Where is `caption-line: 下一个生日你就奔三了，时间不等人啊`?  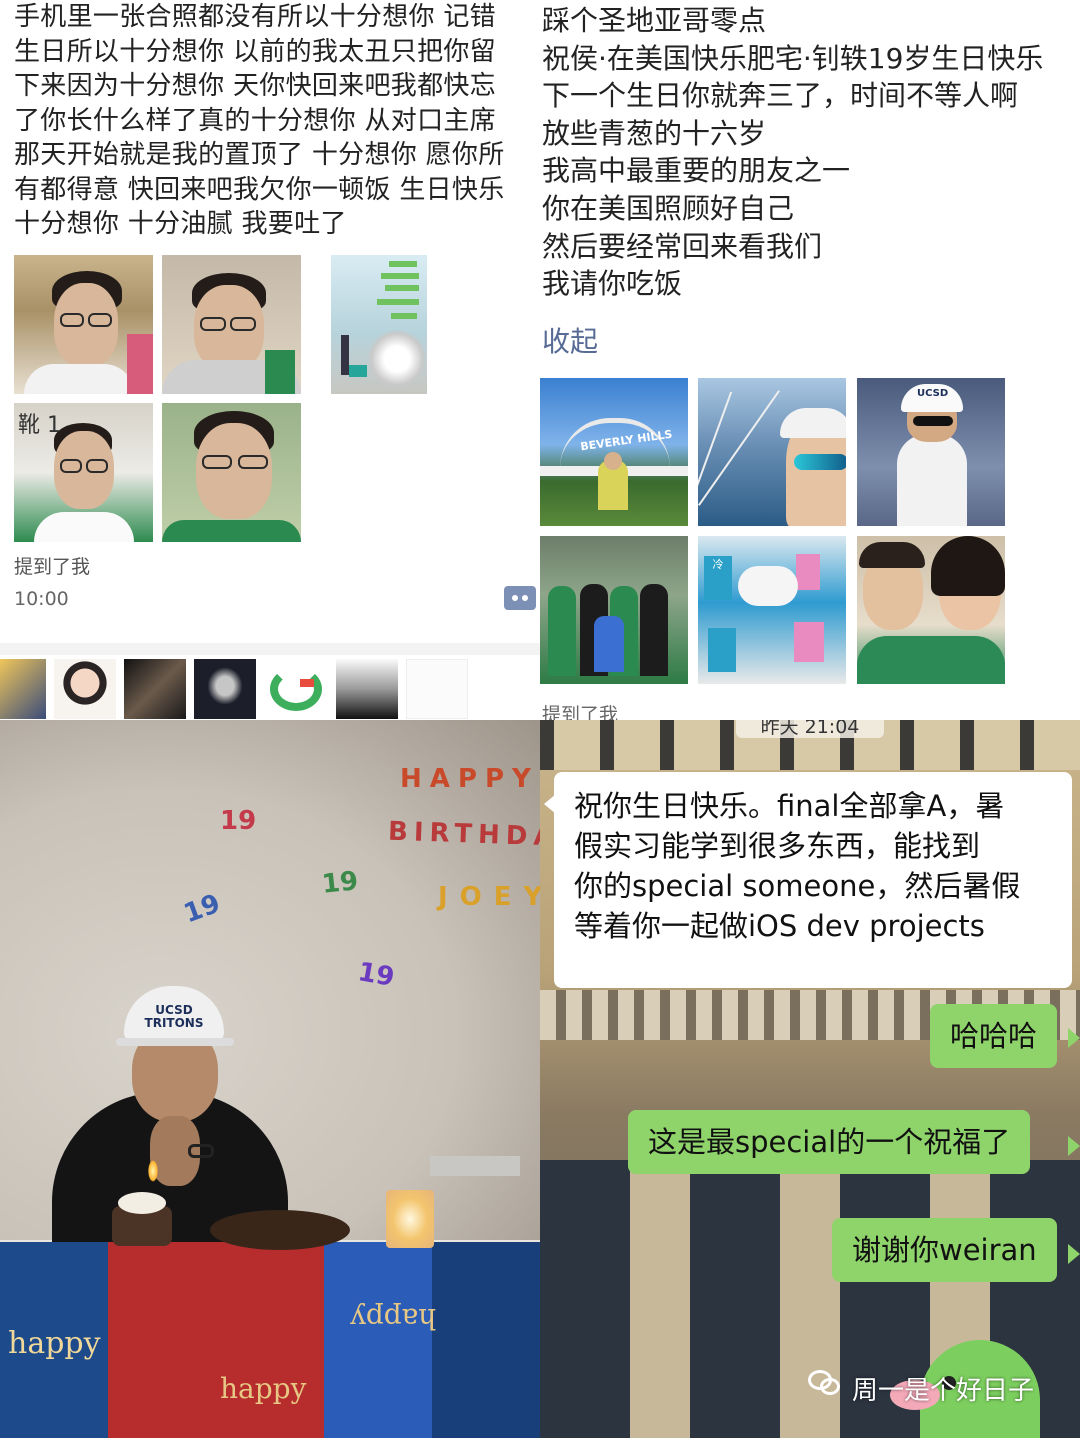
caption-line: 下一个生日你就奔三了，时间不等人啊 is located at coordinates (780, 96).